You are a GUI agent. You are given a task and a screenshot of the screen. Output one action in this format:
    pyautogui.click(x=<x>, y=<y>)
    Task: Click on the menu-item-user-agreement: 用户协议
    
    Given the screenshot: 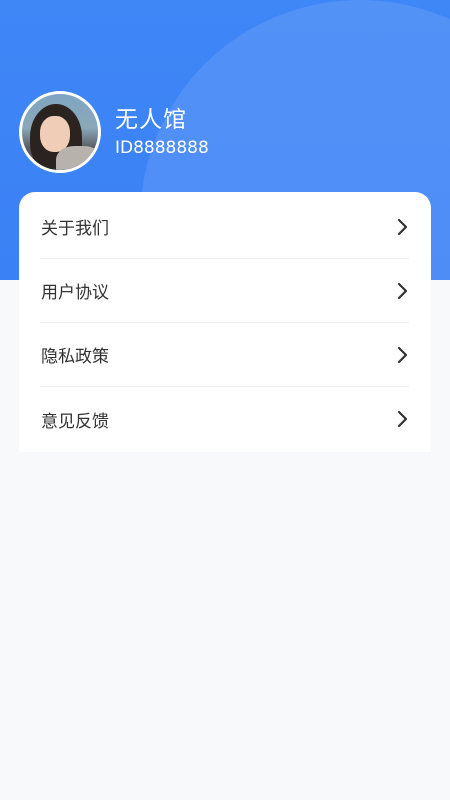 What is the action you would take?
    pyautogui.click(x=225, y=291)
    